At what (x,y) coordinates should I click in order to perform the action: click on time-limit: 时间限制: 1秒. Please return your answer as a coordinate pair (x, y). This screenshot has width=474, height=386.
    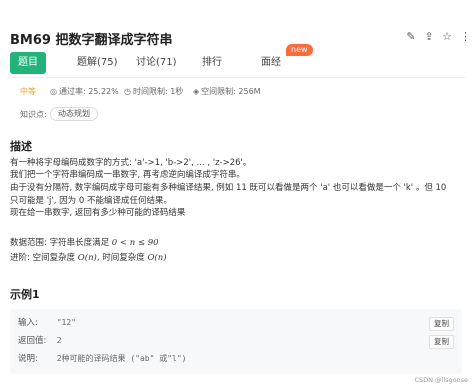
    Looking at the image, I should click on (158, 91).